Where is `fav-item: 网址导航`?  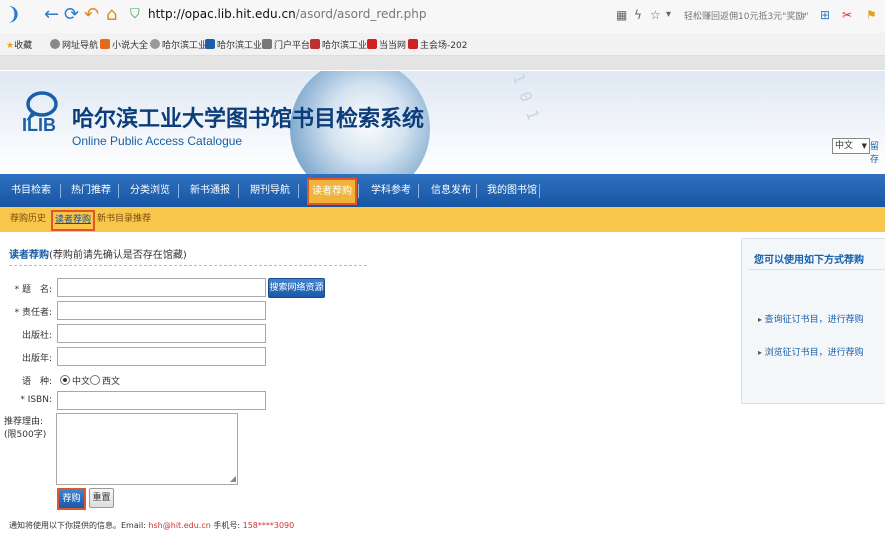
fav-item: 网址导航 is located at coordinates (74, 44).